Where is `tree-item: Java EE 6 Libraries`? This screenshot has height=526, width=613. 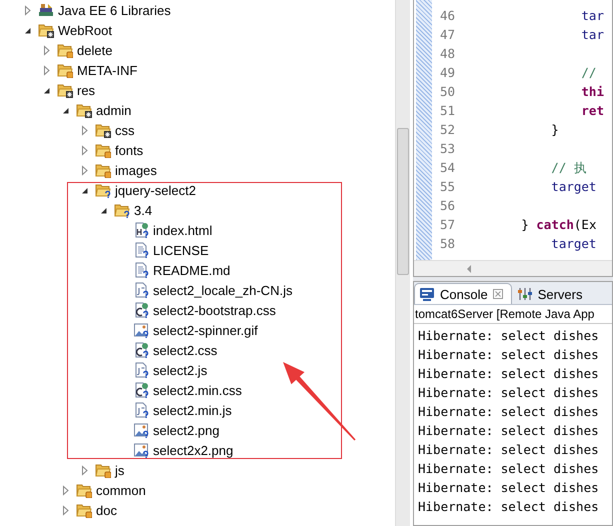 tree-item: Java EE 6 Libraries is located at coordinates (104, 10).